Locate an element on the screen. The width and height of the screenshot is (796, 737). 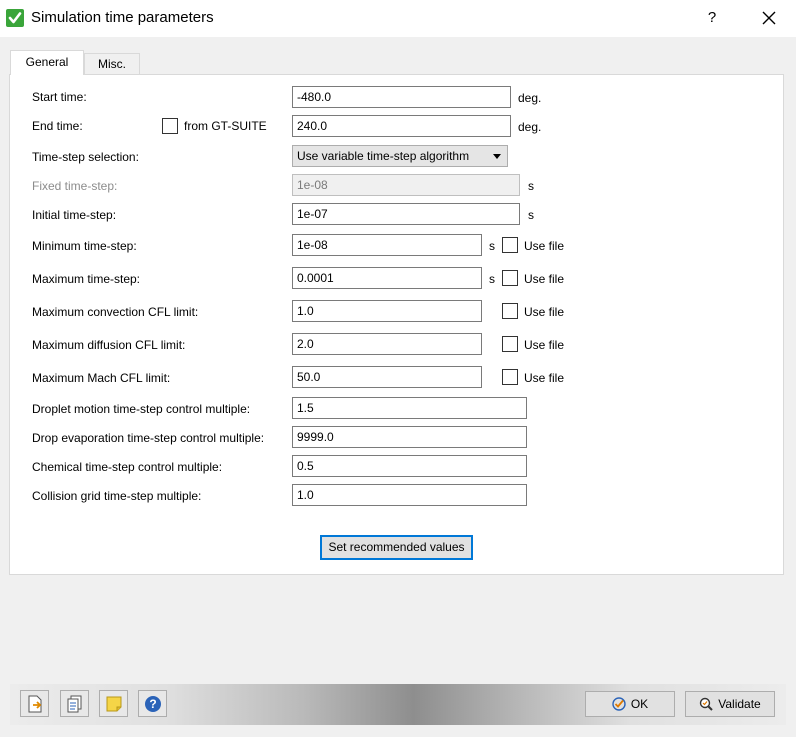
end-time-input: 240.0 is located at coordinates (401, 126).